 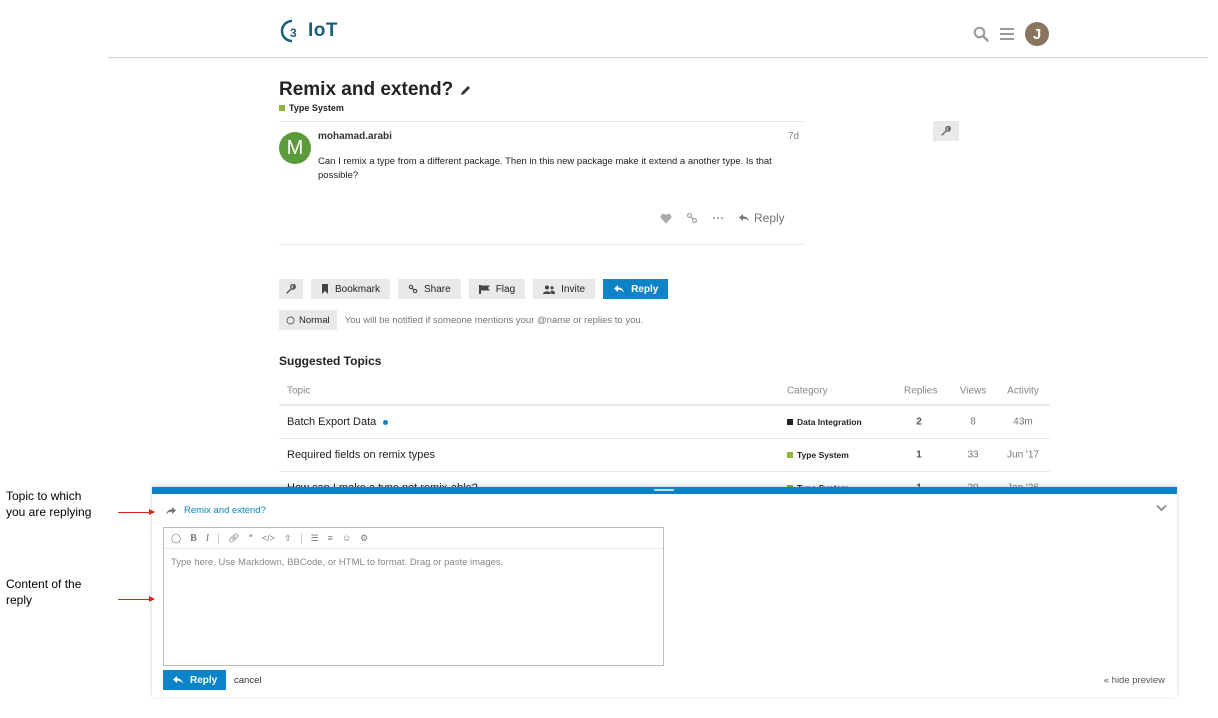 What do you see at coordinates (44, 584) in the screenshot?
I see `annotation-content-line1: Content of the` at bounding box center [44, 584].